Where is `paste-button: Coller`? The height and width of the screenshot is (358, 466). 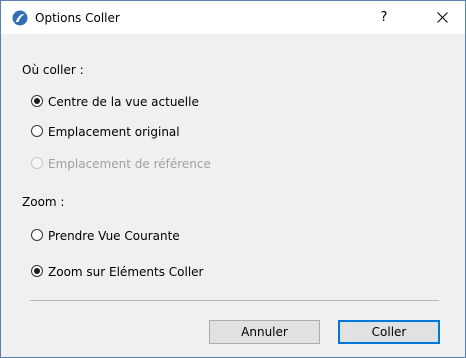 paste-button: Coller is located at coordinates (389, 332).